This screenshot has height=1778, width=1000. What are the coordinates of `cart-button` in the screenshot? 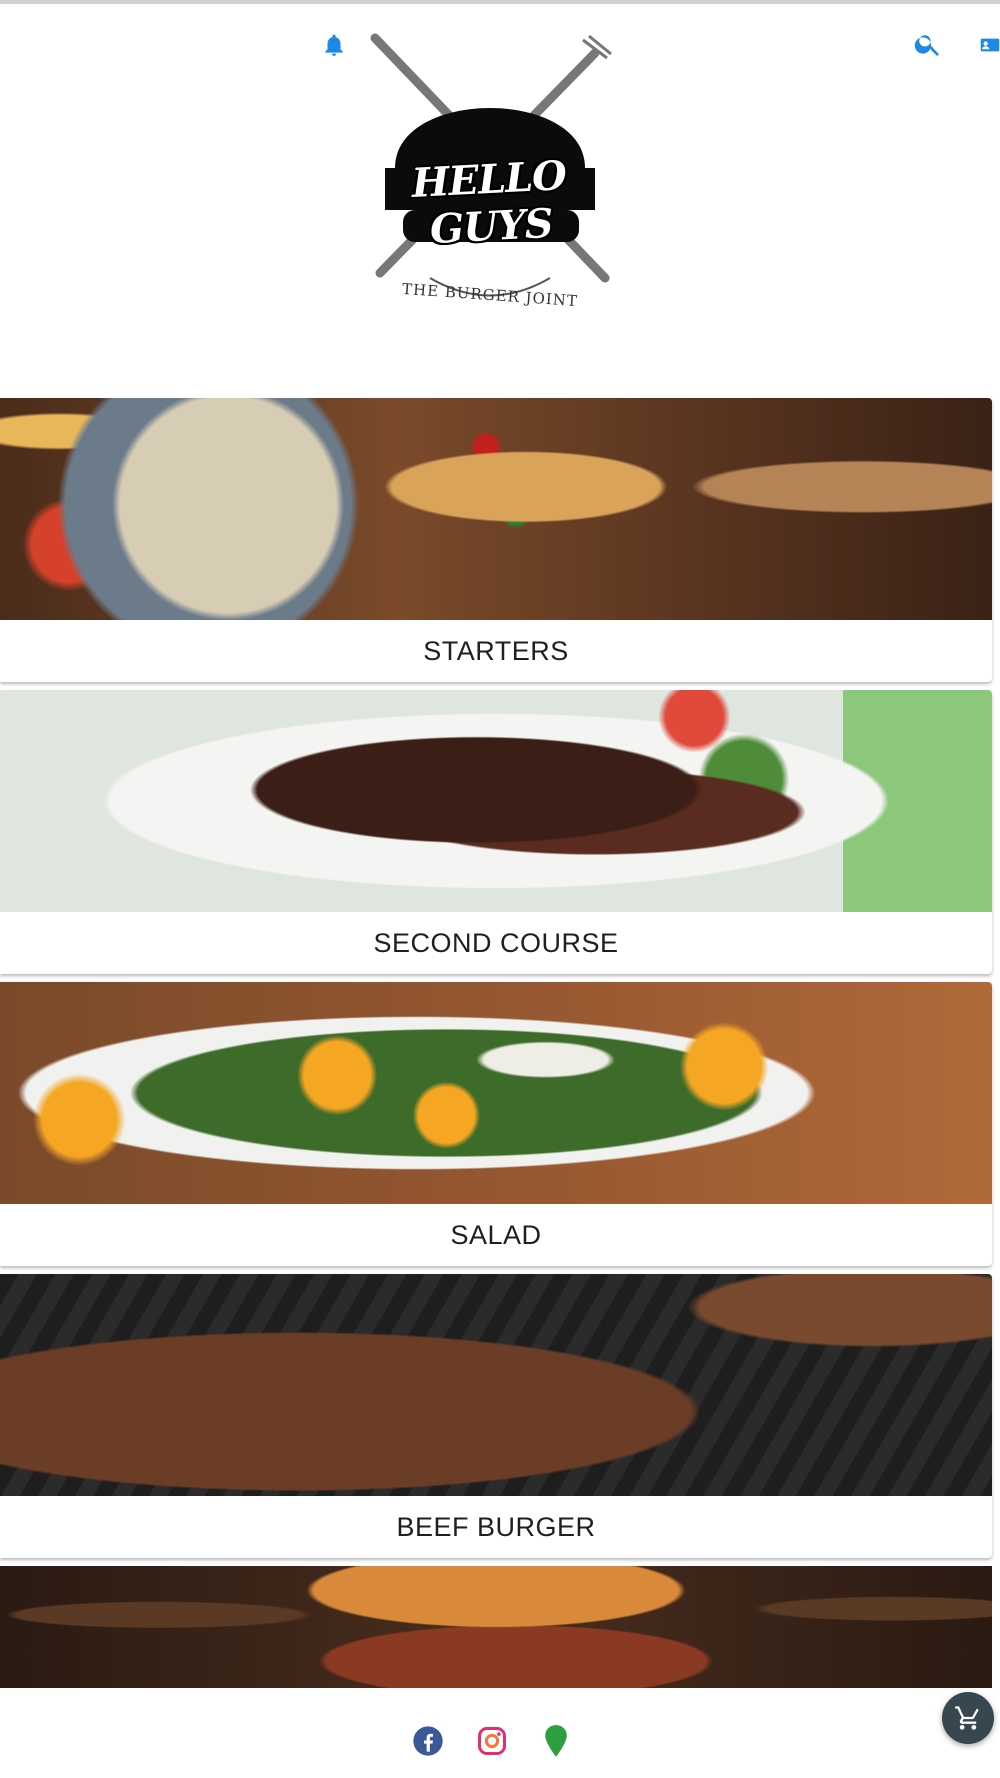 It's located at (968, 1718).